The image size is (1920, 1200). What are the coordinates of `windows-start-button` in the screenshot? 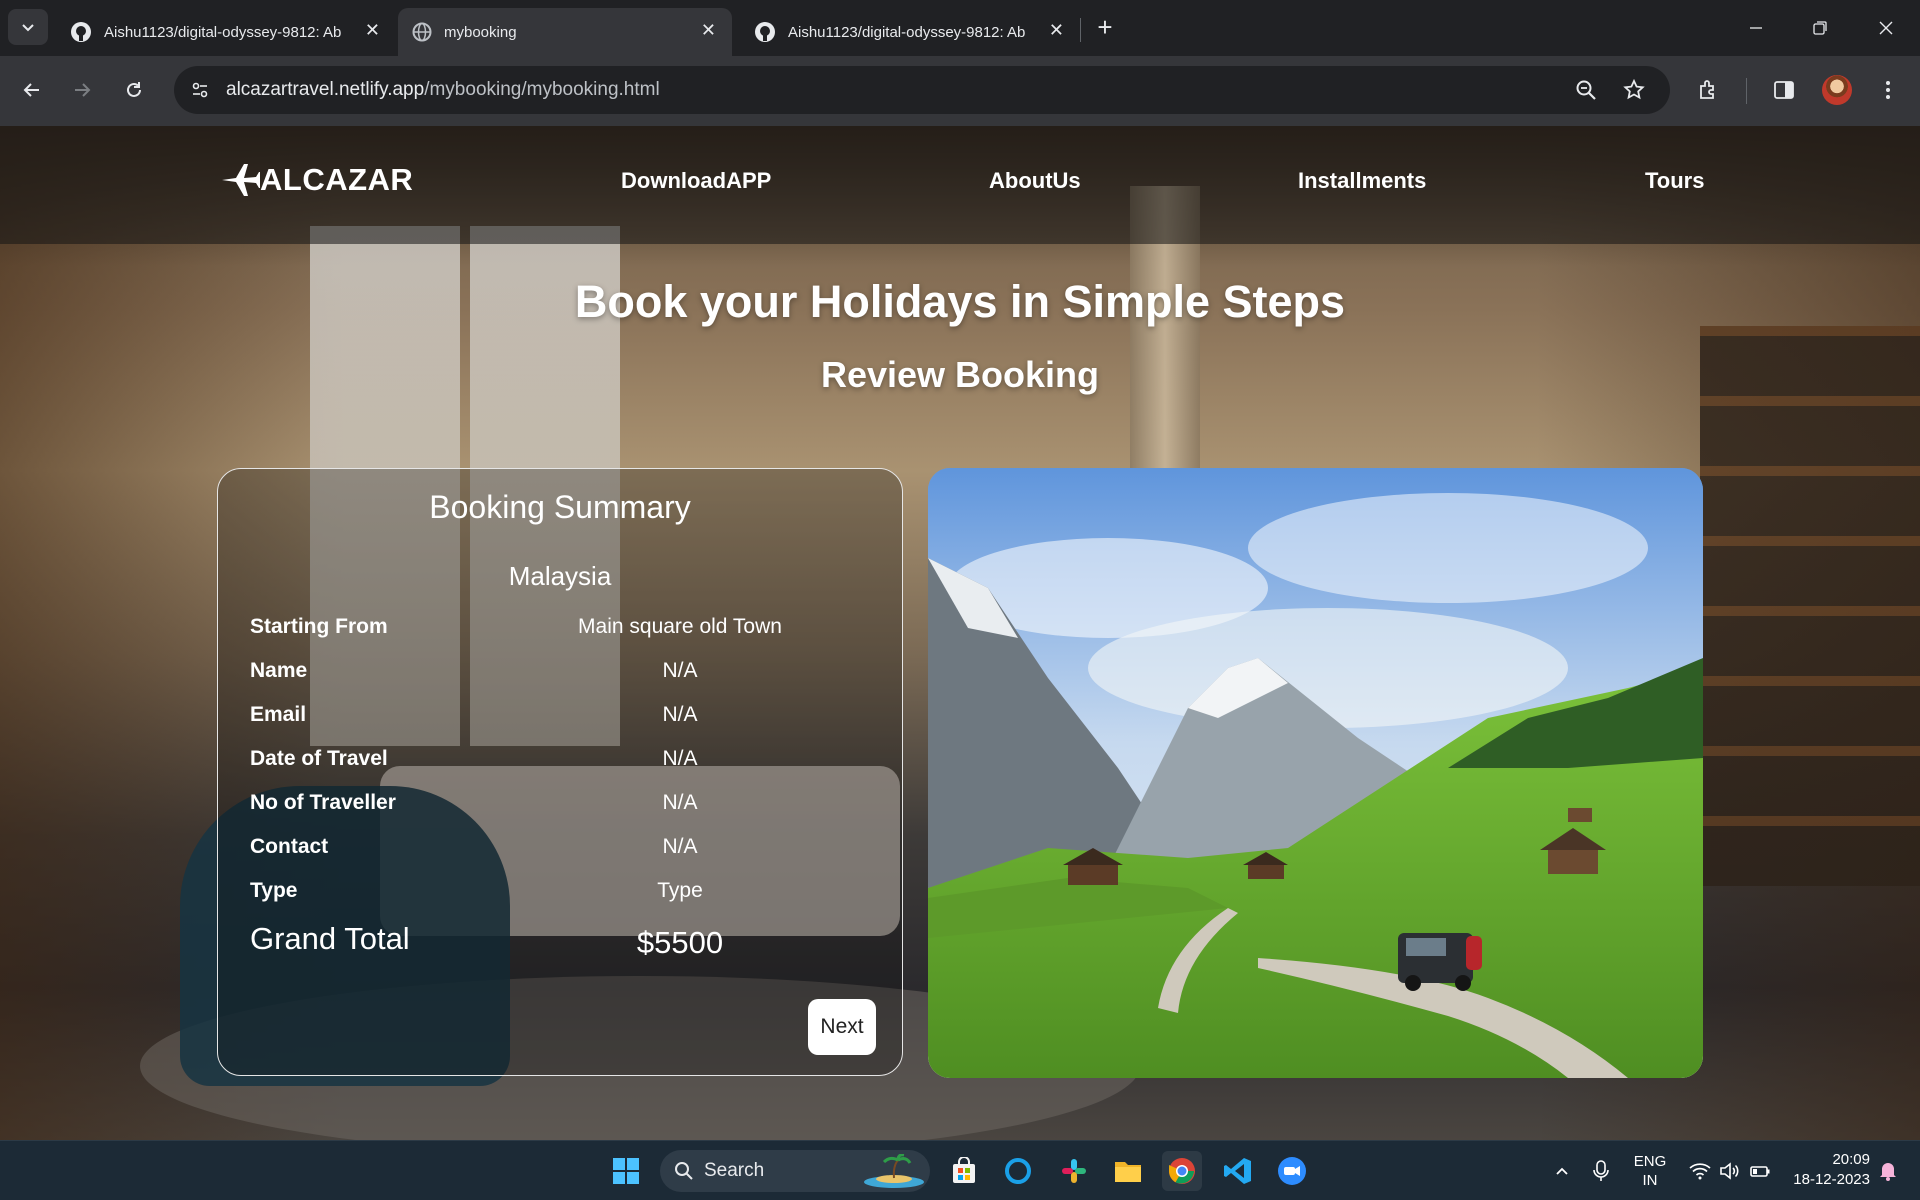 It's located at (626, 1171).